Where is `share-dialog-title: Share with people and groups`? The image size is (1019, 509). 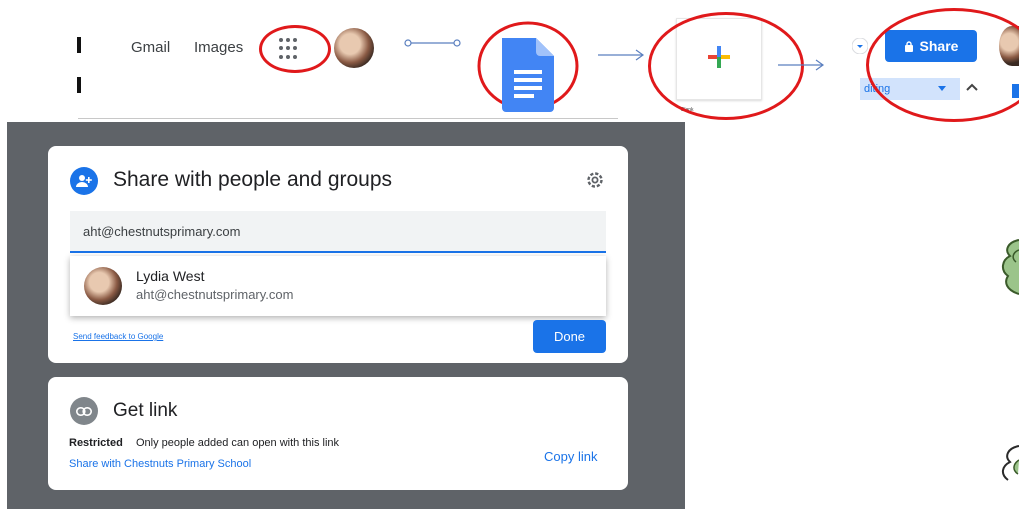 share-dialog-title: Share with people and groups is located at coordinates (253, 179).